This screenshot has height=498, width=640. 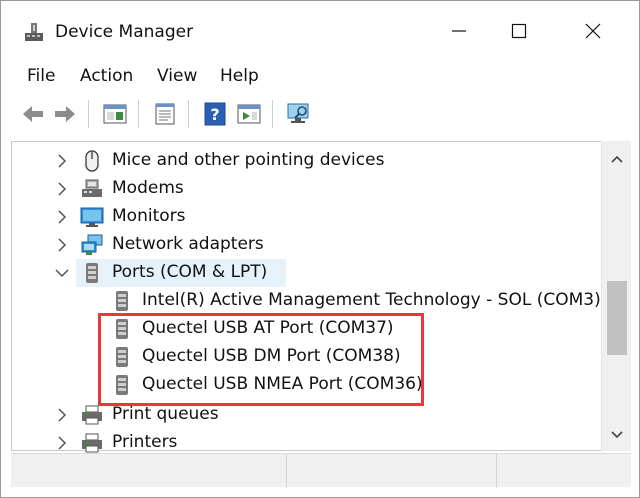 What do you see at coordinates (320, 32) in the screenshot?
I see `title-bar: Device Manager` at bounding box center [320, 32].